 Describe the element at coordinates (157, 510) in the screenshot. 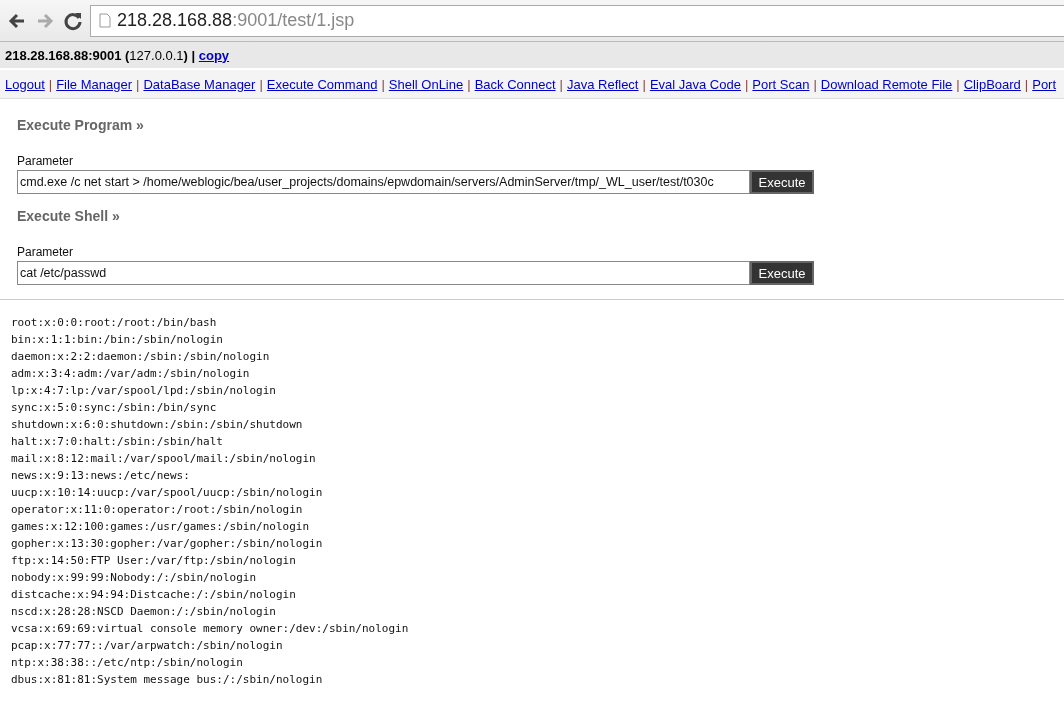

I see `output-line: operator:x:11:0:operator:/root:/sbin/nologin` at that location.